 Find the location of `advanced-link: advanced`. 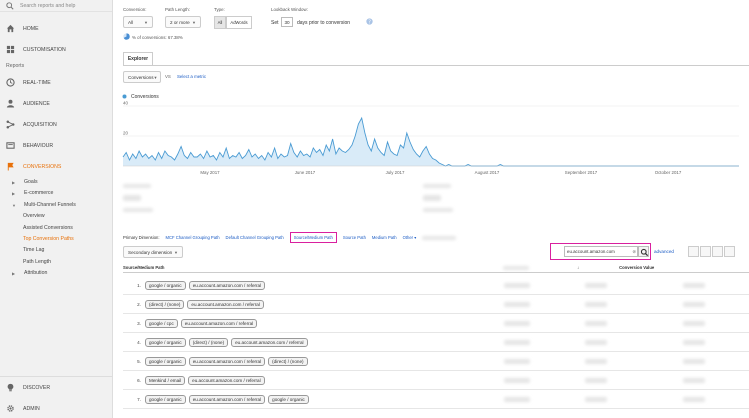

advanced-link: advanced is located at coordinates (664, 251).